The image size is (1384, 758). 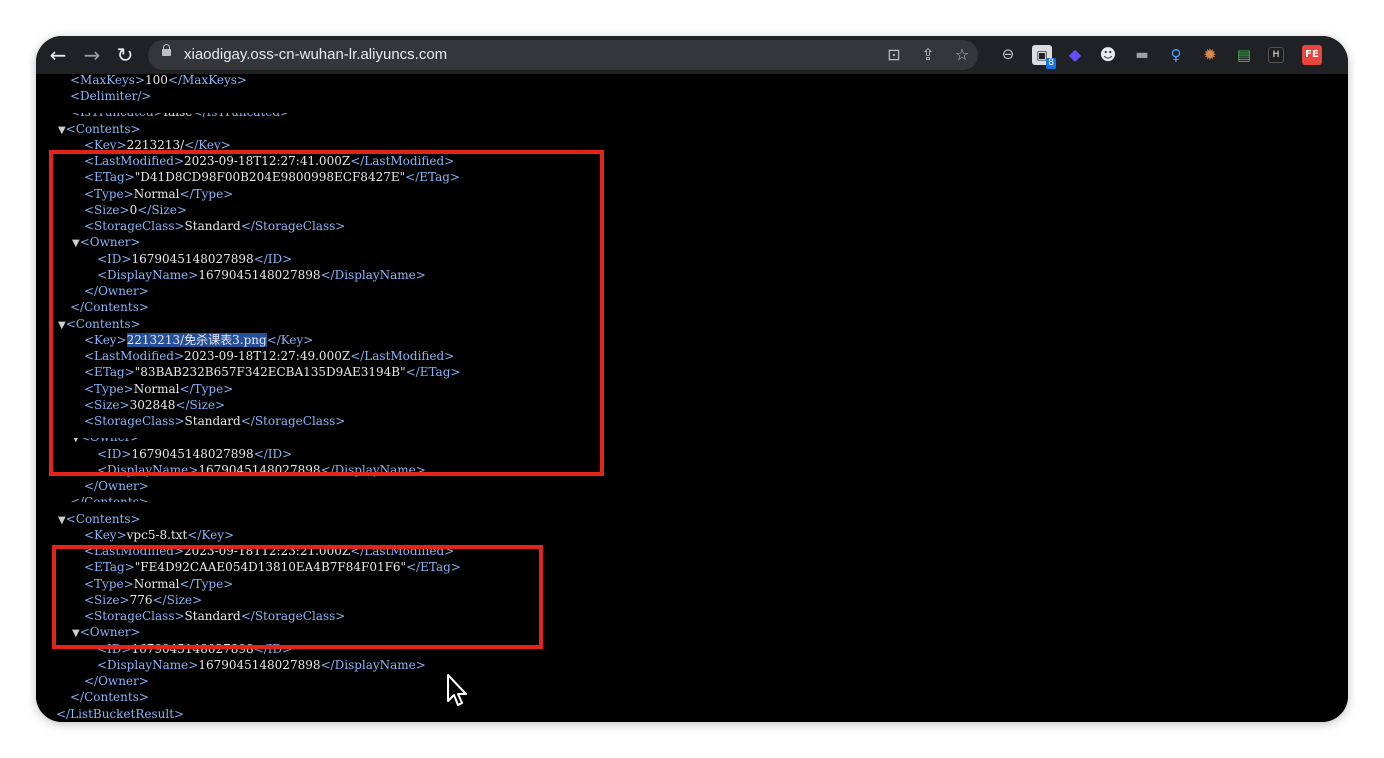 I want to click on cookie-extension-icon: ✹, so click(x=1210, y=55).